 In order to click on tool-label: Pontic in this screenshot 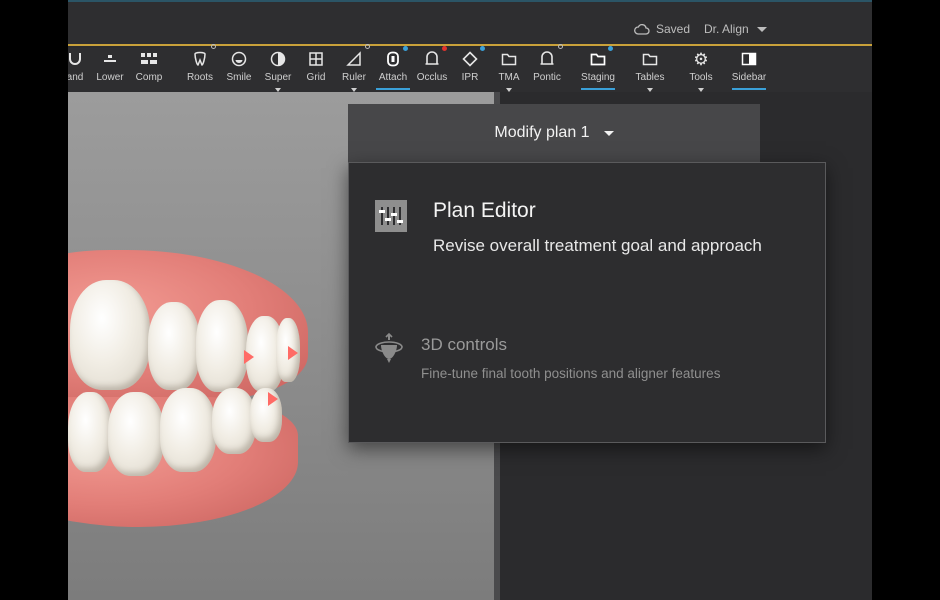, I will do `click(547, 77)`.